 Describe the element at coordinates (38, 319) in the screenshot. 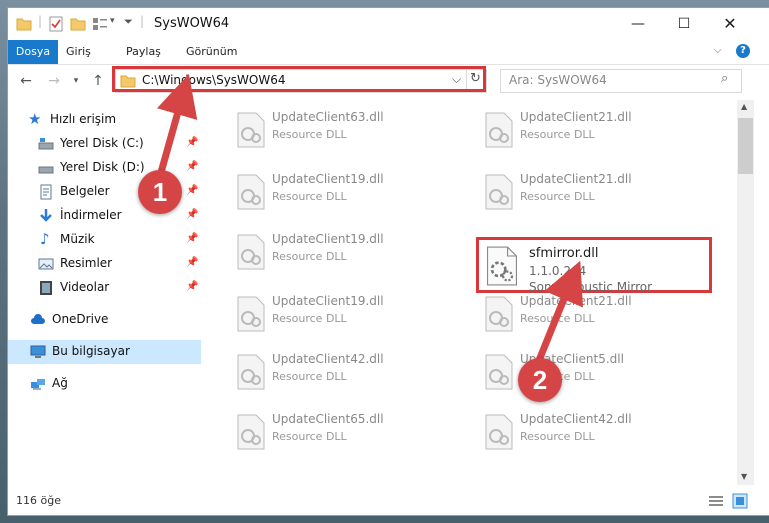

I see `cloud-icon` at that location.